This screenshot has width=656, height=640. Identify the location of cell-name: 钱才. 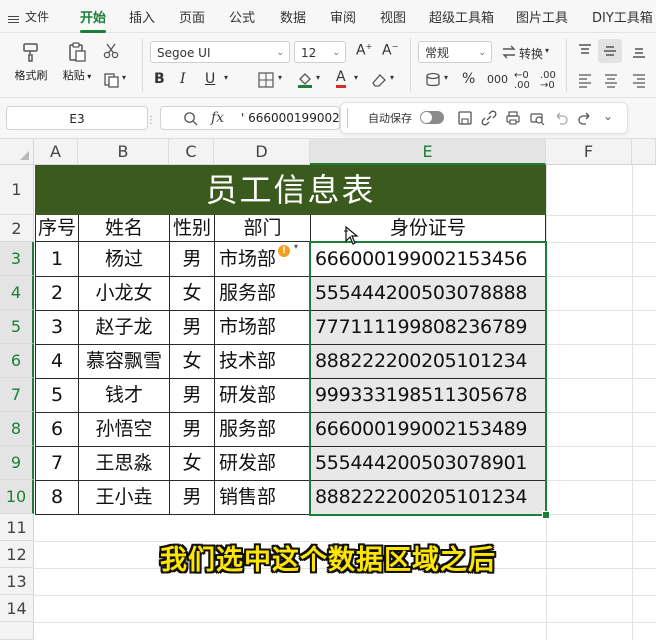
(124, 395).